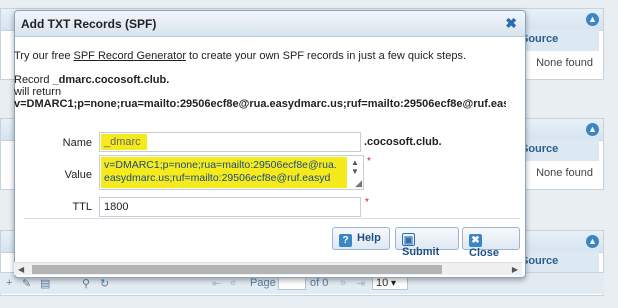  Describe the element at coordinates (355, 167) in the screenshot. I see `textarea-scroll-arrows: ▲ ▼` at that location.